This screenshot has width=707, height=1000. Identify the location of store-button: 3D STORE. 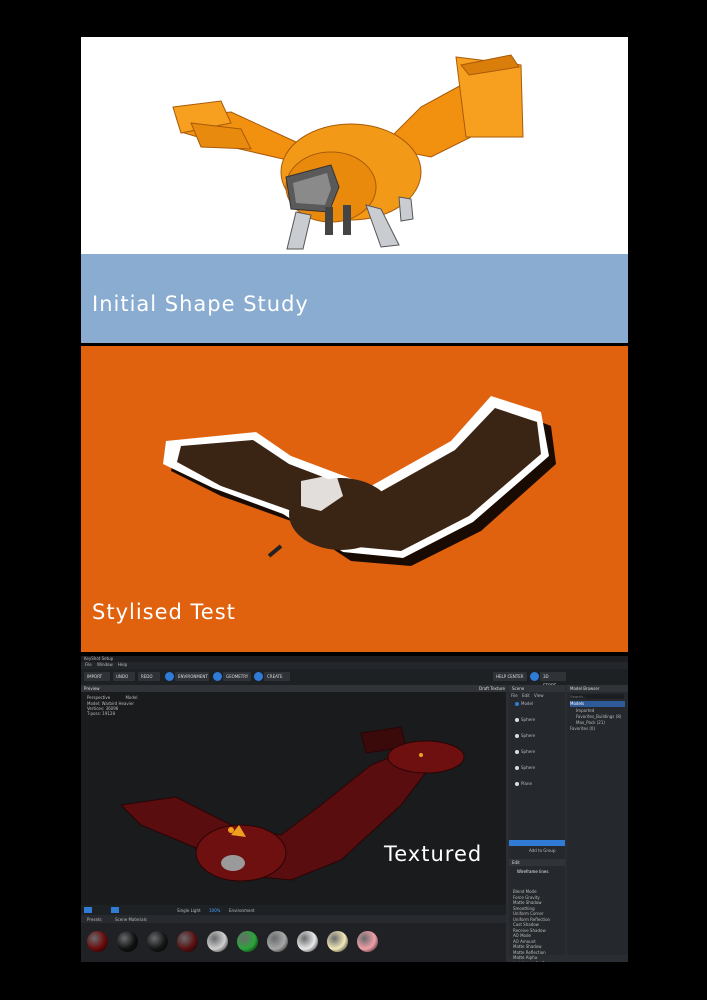
(553, 680).